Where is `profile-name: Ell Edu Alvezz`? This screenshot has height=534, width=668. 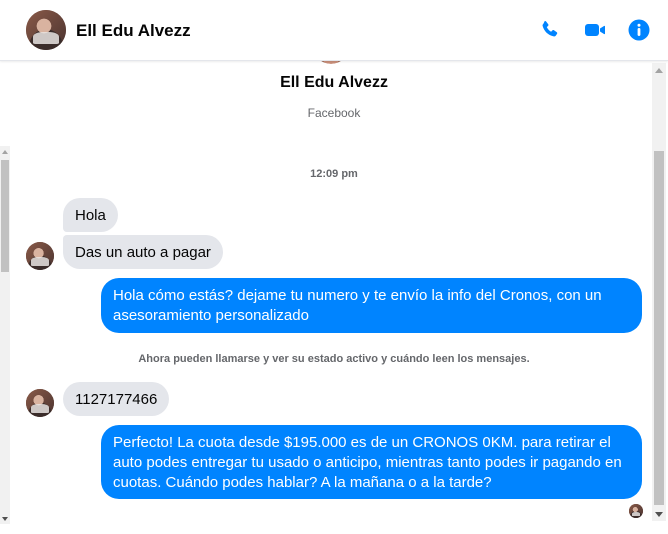
profile-name: Ell Edu Alvezz is located at coordinates (334, 82).